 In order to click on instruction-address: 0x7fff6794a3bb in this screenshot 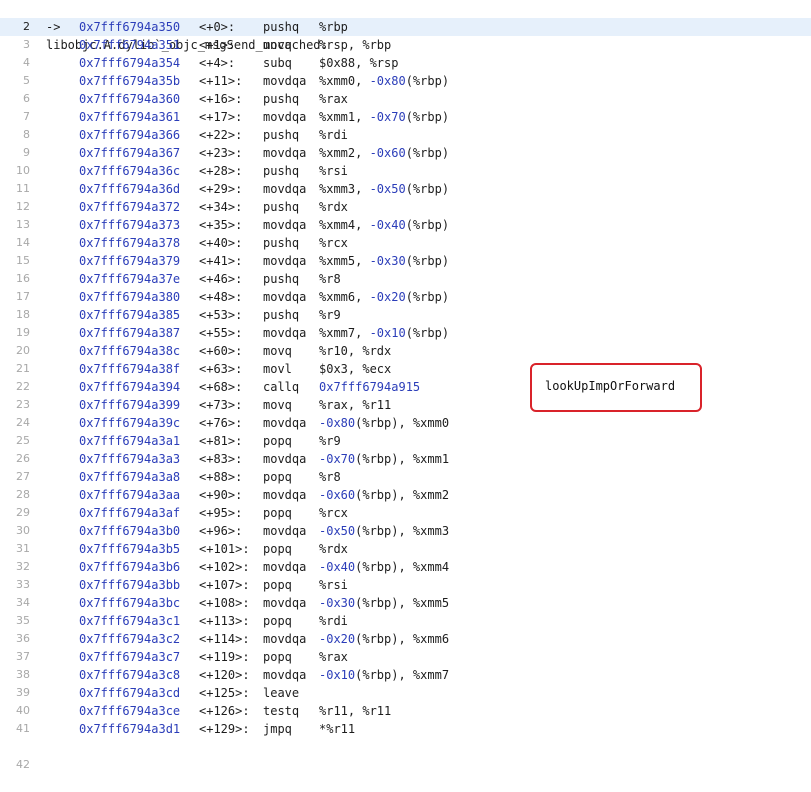, I will do `click(130, 585)`.